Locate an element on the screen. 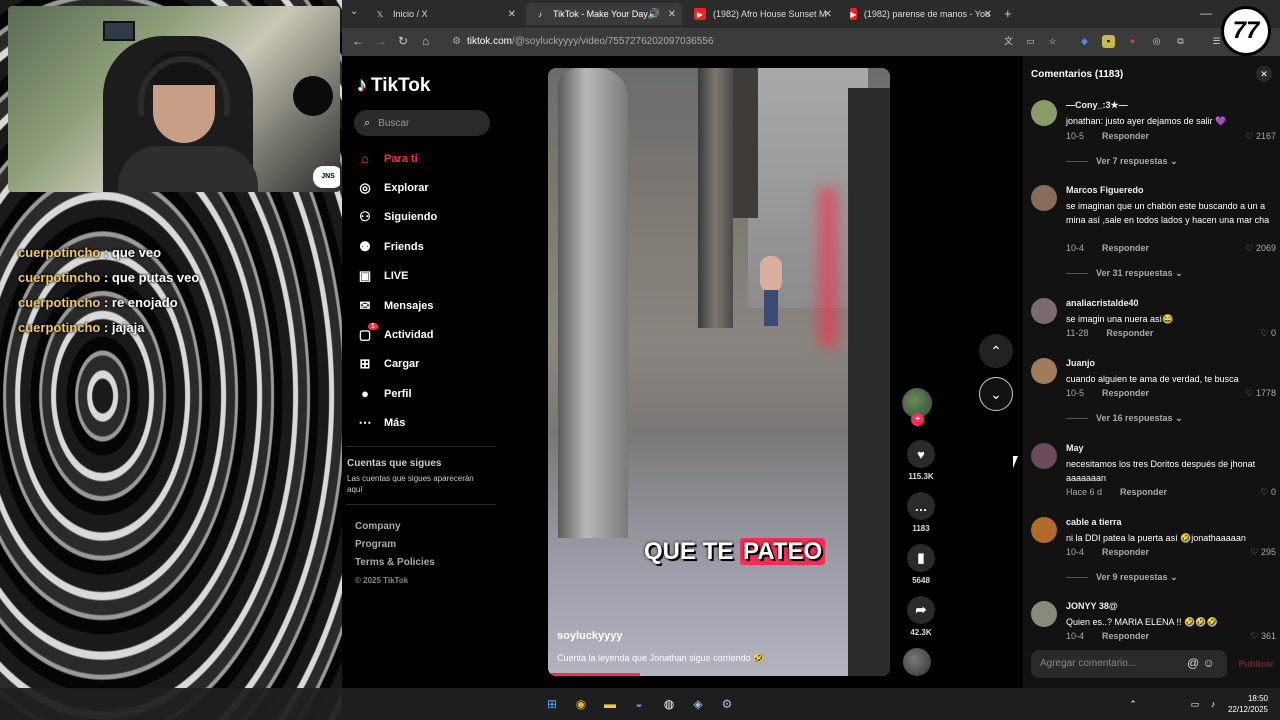 This screenshot has width=1280, height=720. extension-icon: ● is located at coordinates (1132, 41).